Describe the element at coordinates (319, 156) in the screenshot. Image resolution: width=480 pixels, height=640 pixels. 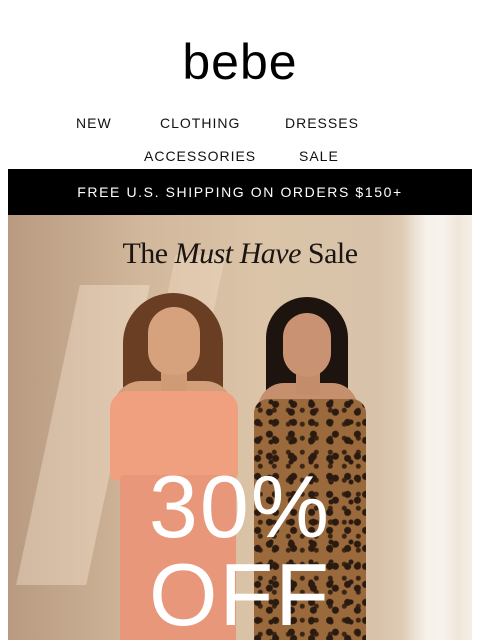
I see `nav-item-sale: SALE` at that location.